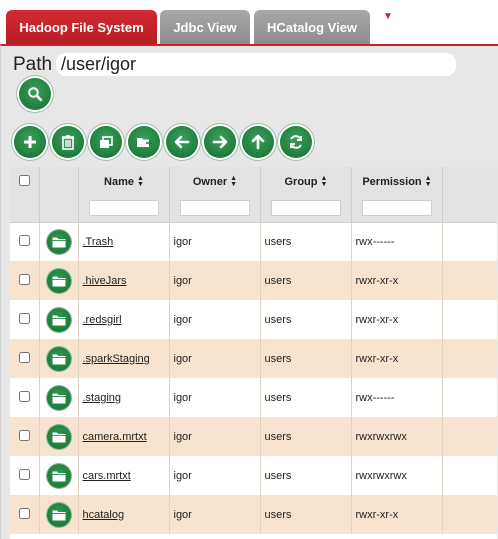 This screenshot has width=498, height=539. I want to click on name-cell: hcatalog, so click(124, 514).